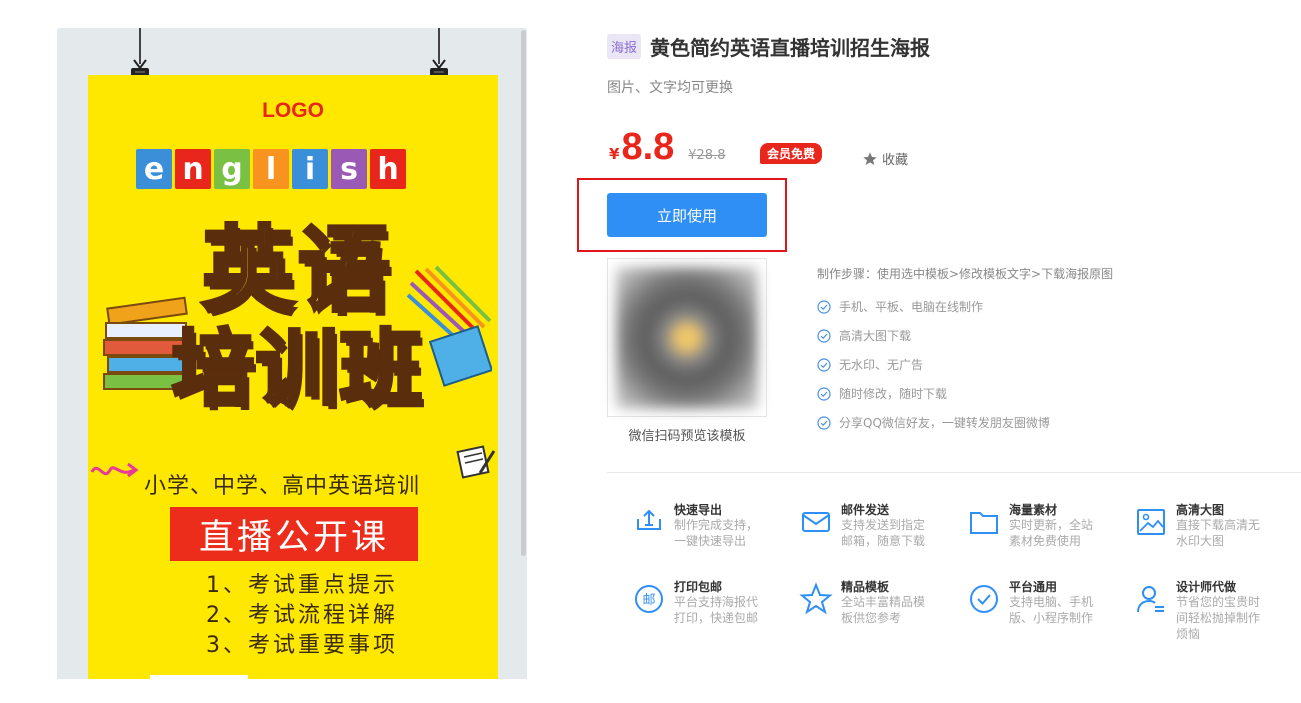 Image resolution: width=1301 pixels, height=703 pixels. What do you see at coordinates (388, 169) in the screenshot?
I see `poster-letter-tile: h` at bounding box center [388, 169].